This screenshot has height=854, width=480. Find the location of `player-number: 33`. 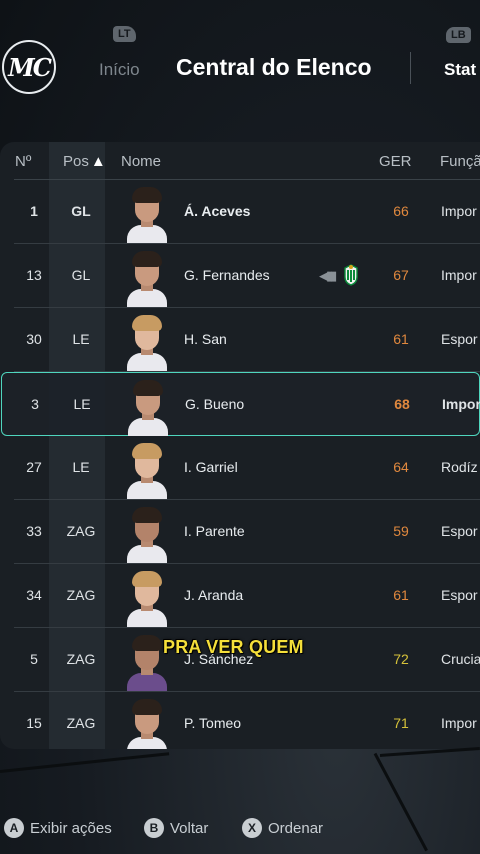

player-number: 33 is located at coordinates (34, 531).